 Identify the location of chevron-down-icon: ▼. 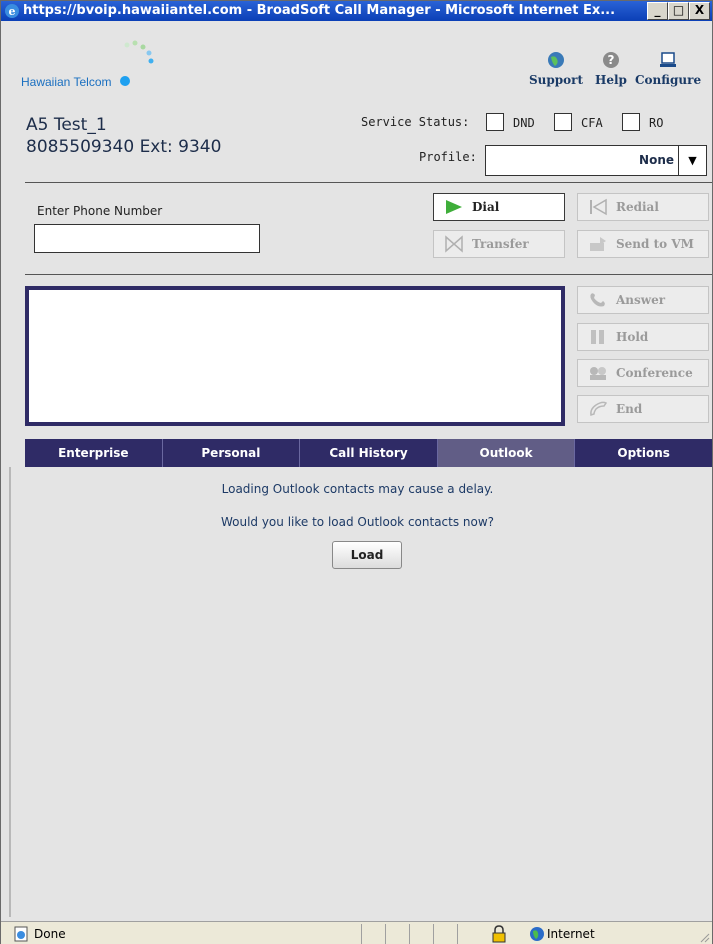
(692, 160).